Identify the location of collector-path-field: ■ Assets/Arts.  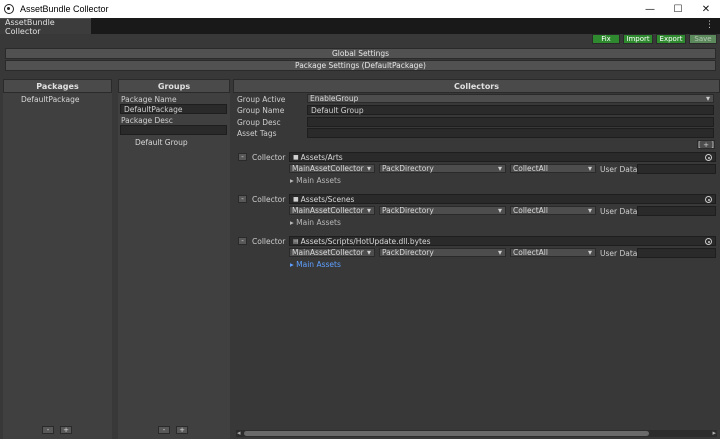
(502, 157).